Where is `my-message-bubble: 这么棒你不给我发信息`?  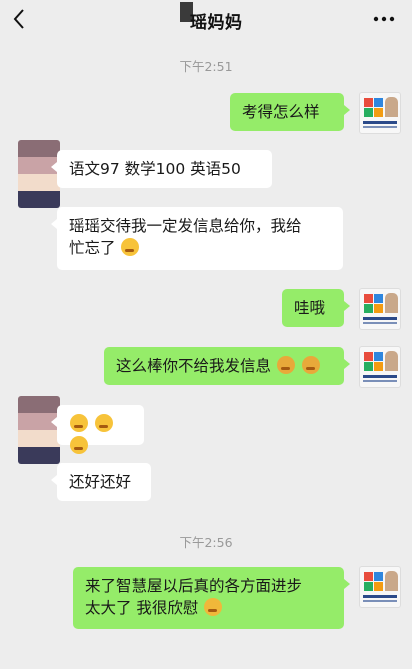 my-message-bubble: 这么棒你不给我发信息 is located at coordinates (224, 366).